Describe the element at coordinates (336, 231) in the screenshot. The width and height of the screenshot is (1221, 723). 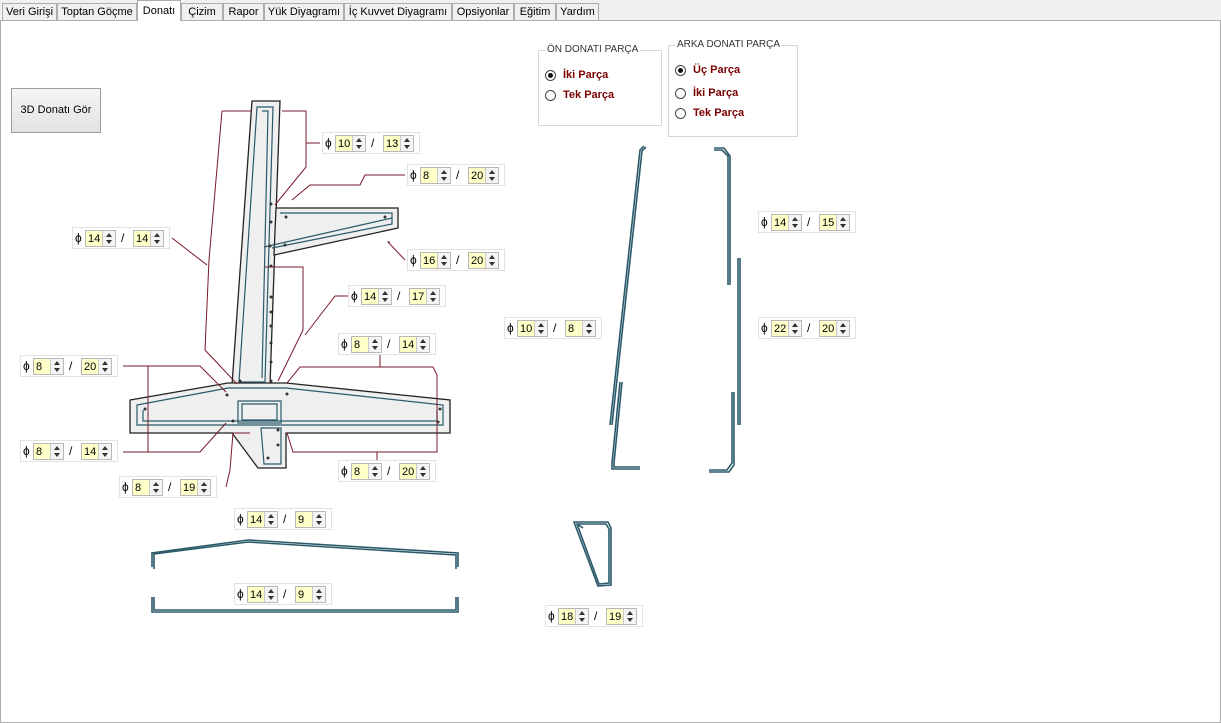
I see `toe-slab-section` at that location.